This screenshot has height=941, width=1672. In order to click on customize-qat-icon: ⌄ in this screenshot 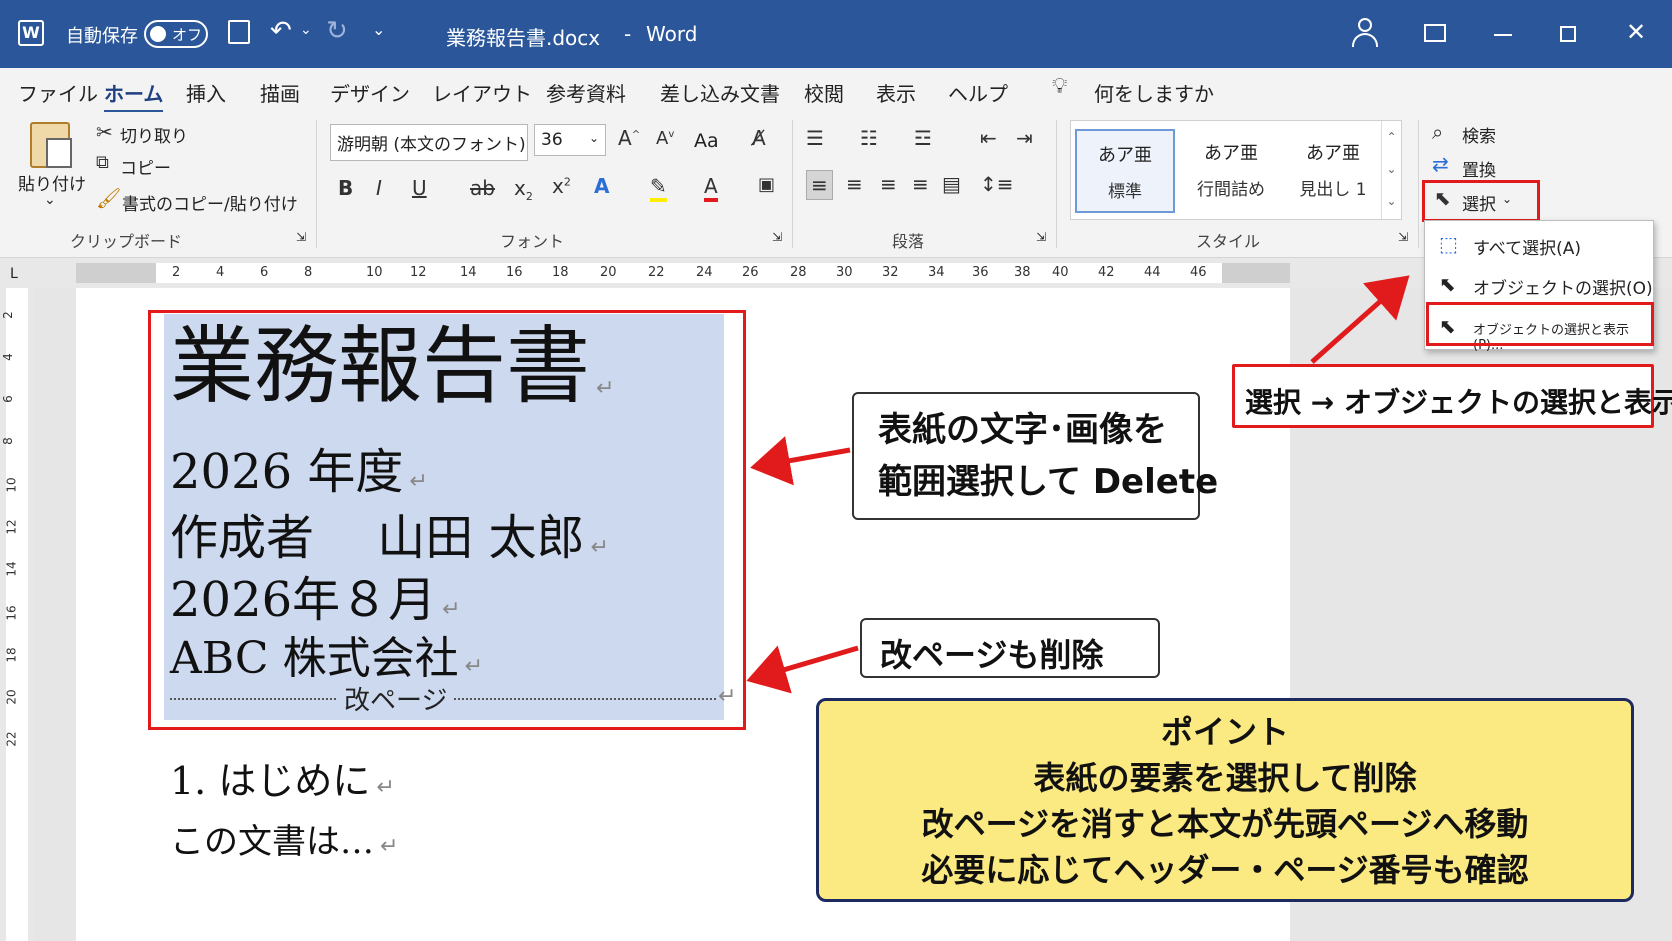, I will do `click(378, 29)`.